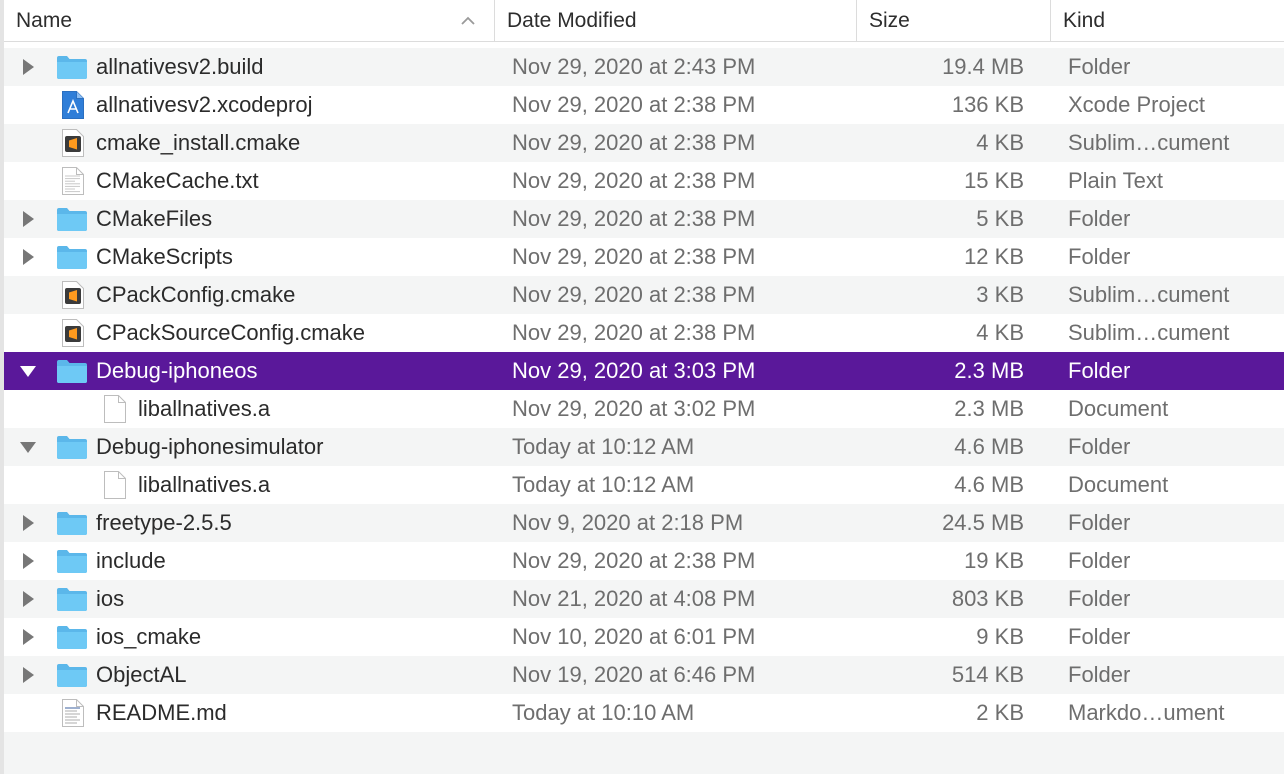  I want to click on column-header-size-label: Size, so click(889, 20).